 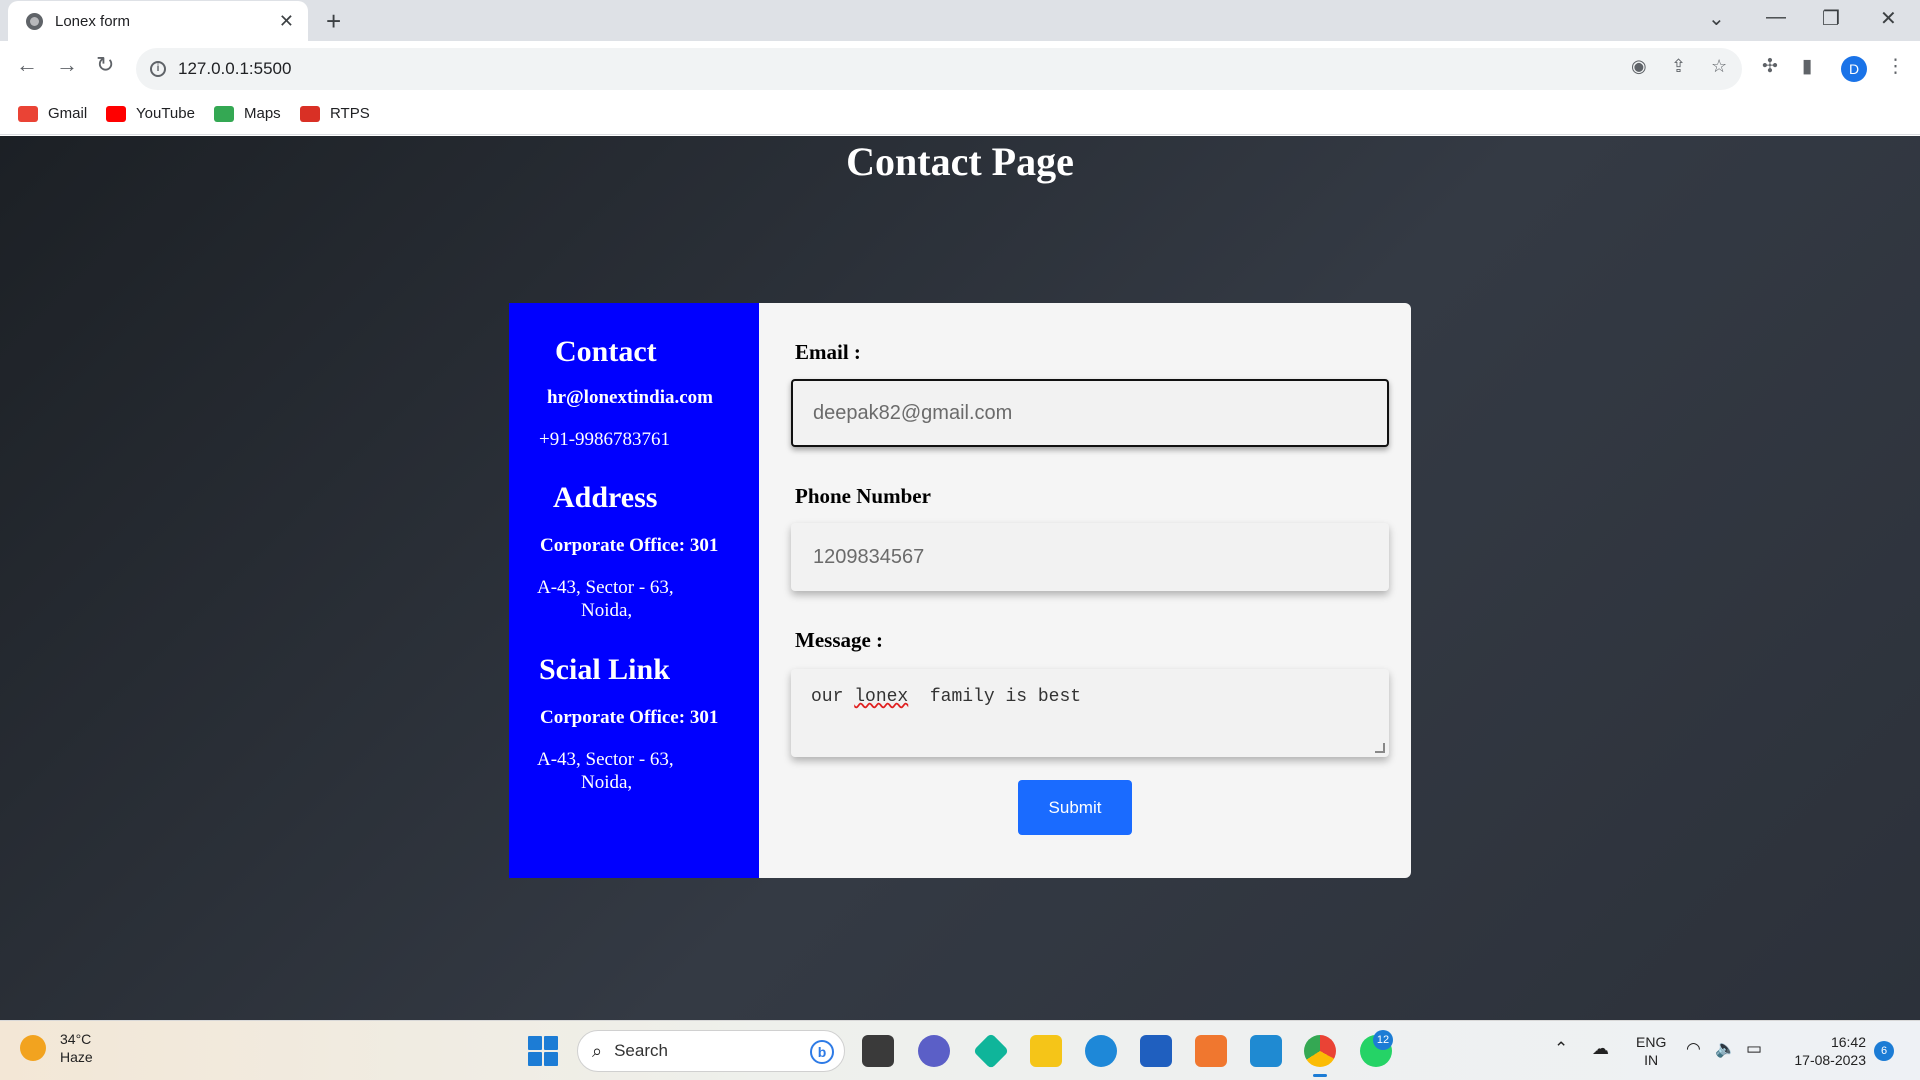 What do you see at coordinates (828, 352) in the screenshot?
I see `email-label: Email :` at bounding box center [828, 352].